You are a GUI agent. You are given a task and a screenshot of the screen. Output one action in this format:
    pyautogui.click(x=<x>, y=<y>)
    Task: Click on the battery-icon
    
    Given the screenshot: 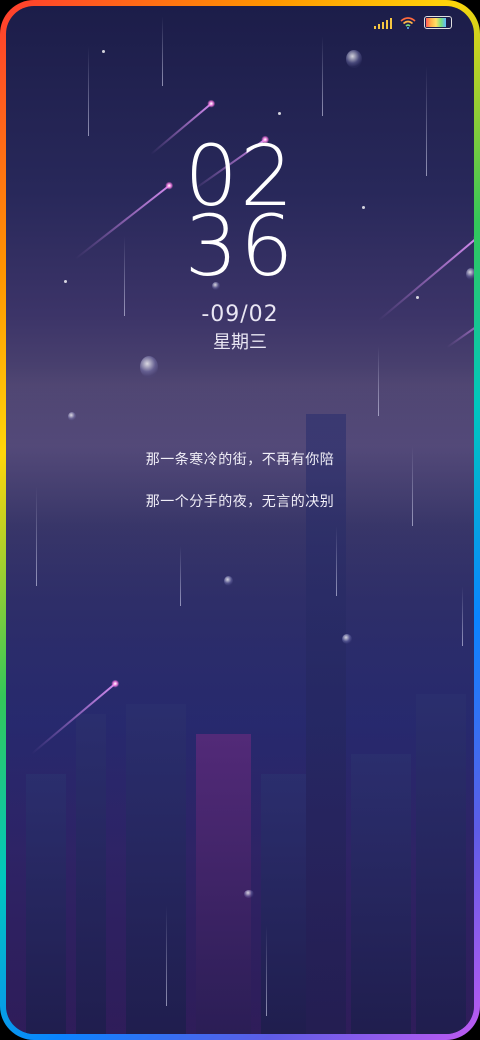 What is the action you would take?
    pyautogui.click(x=438, y=22)
    